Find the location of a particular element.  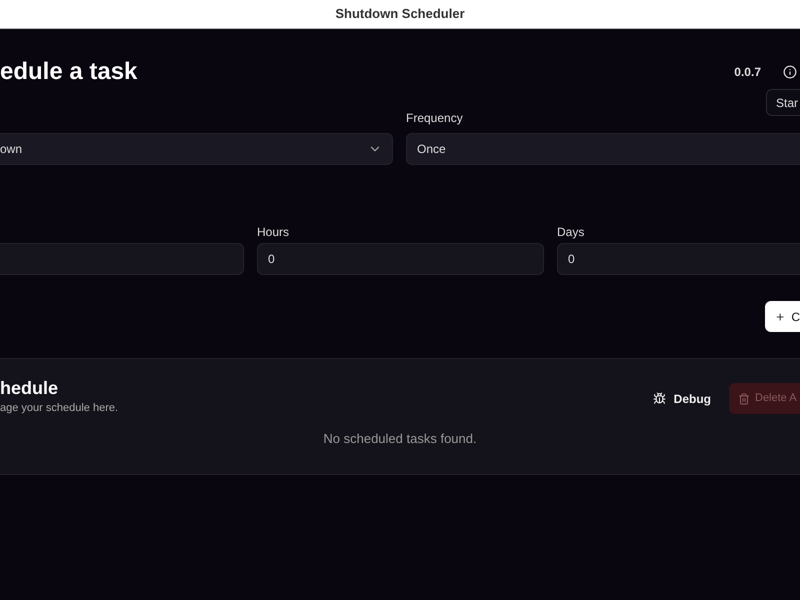

card-title: hedule is located at coordinates (30, 388).